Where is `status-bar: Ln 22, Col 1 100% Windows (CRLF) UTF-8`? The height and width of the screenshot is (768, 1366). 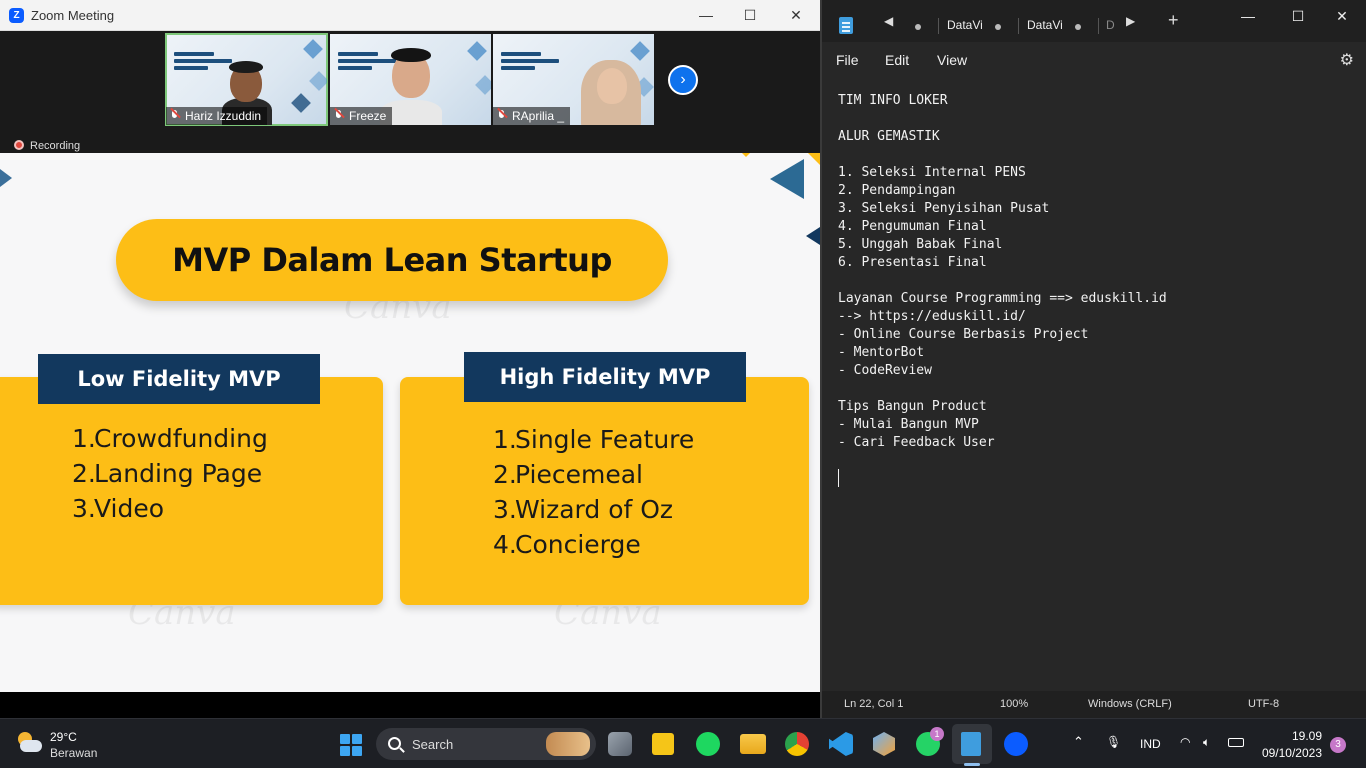 status-bar: Ln 22, Col 1 100% Windows (CRLF) UTF-8 is located at coordinates (1094, 704).